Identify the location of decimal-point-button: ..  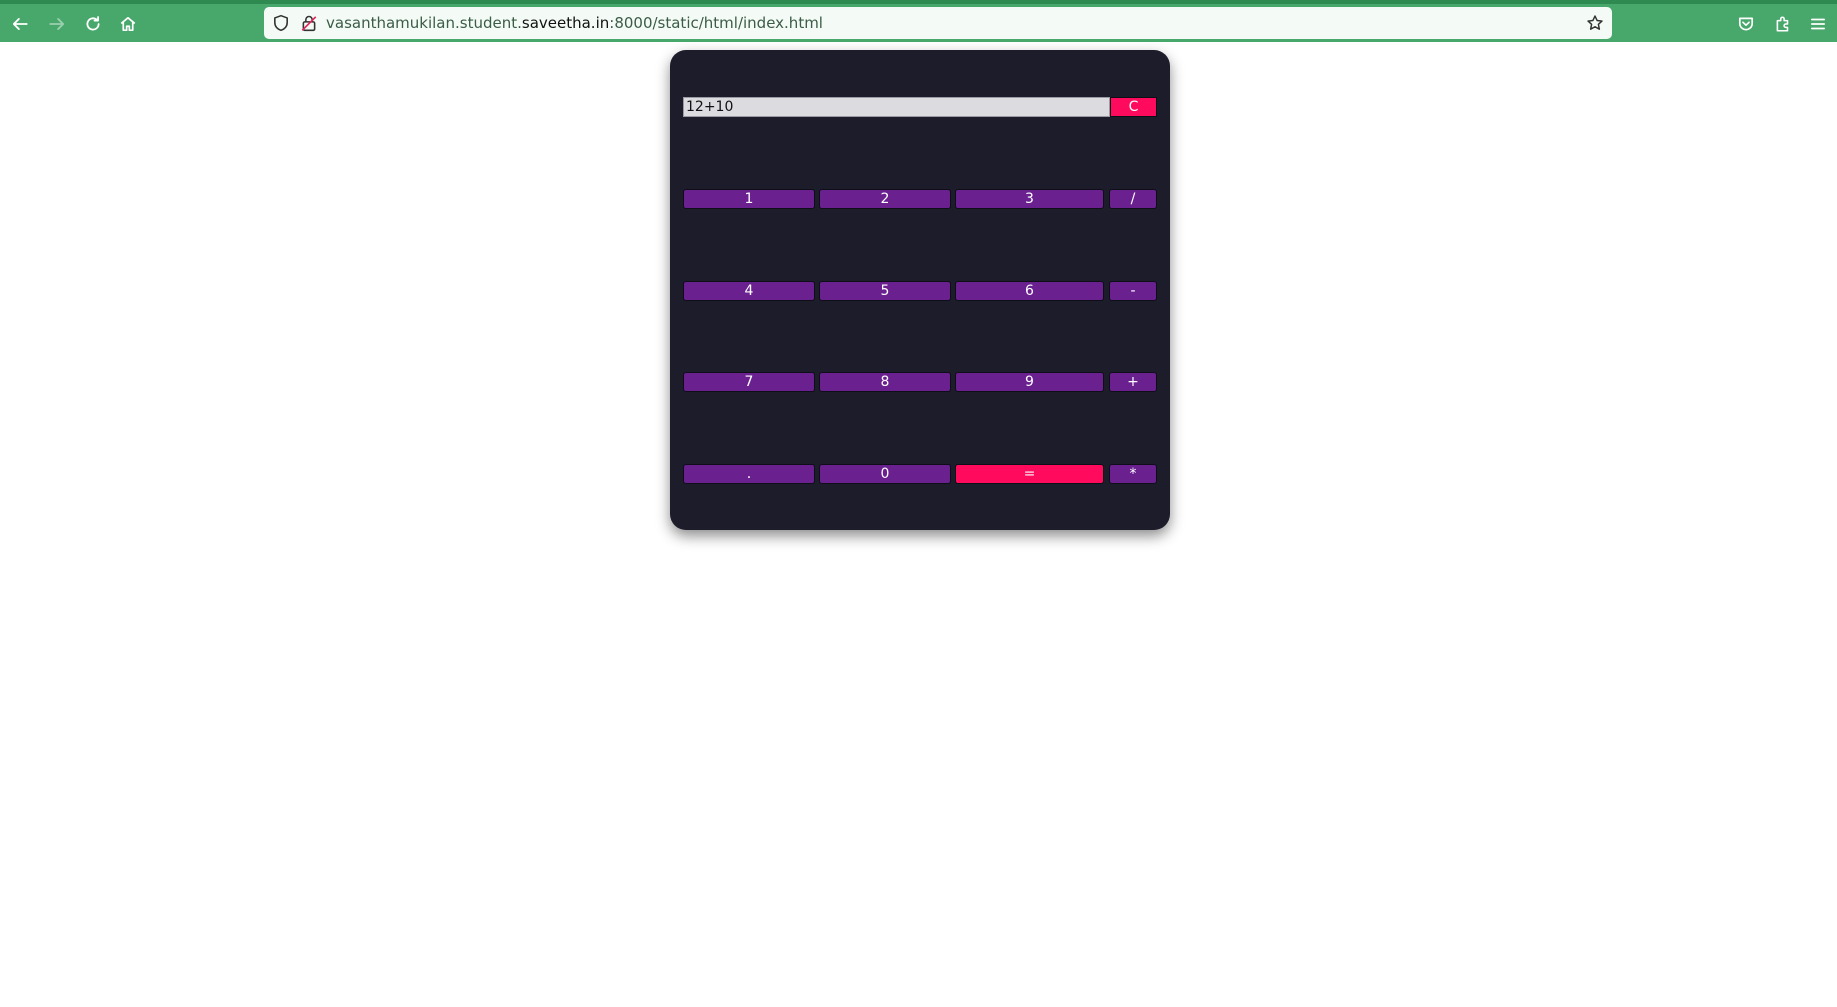
(749, 474).